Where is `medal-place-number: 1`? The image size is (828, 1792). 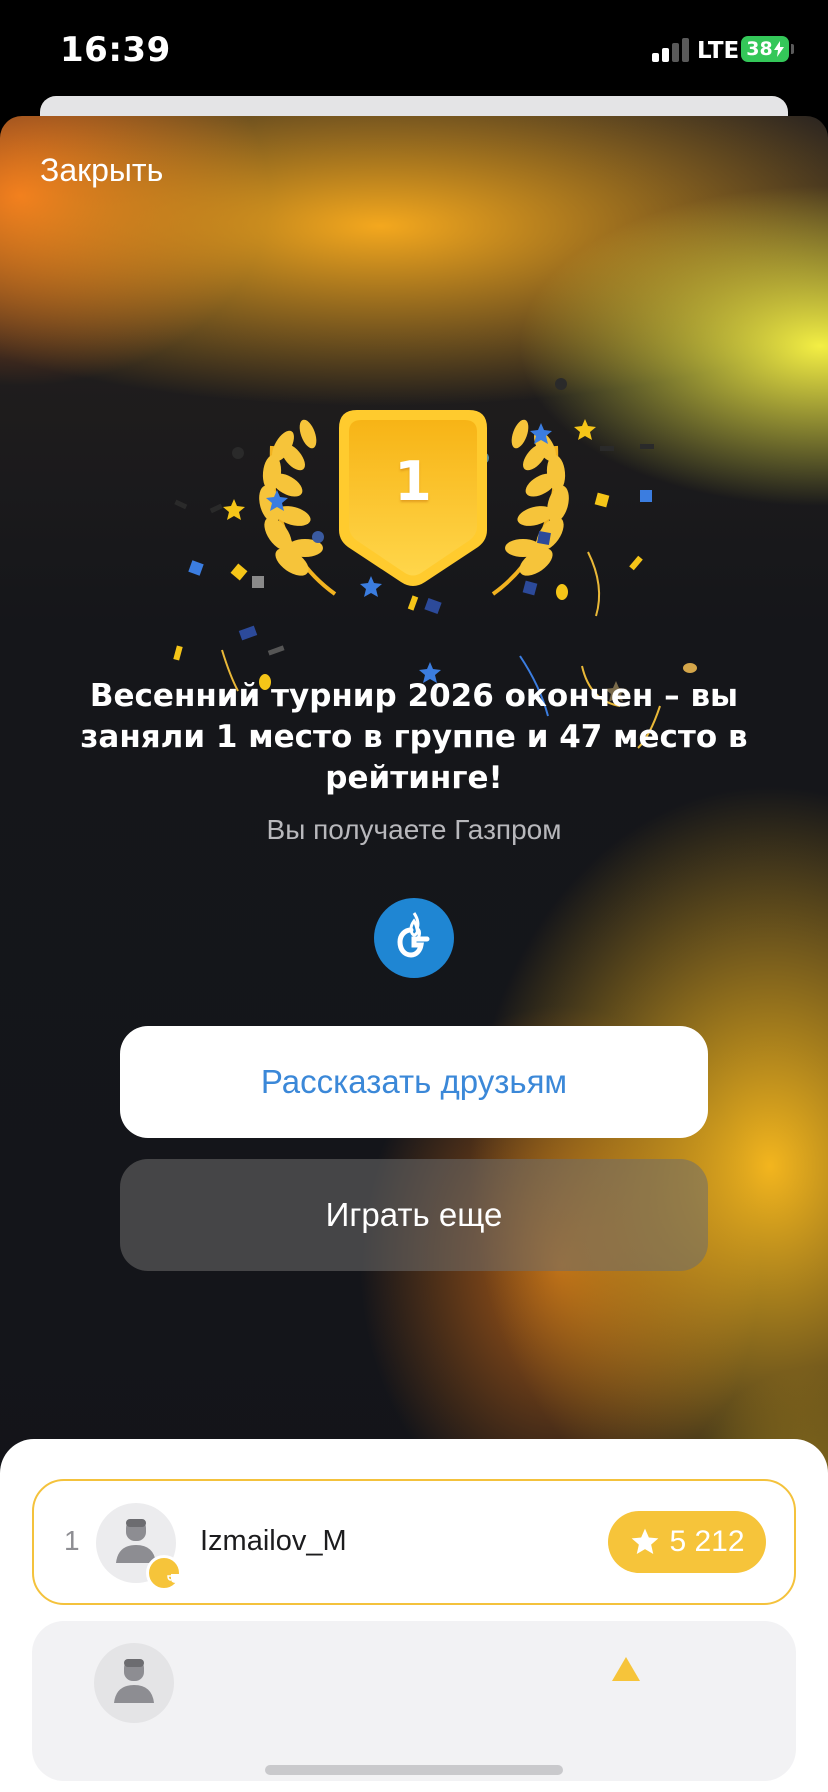 medal-place-number: 1 is located at coordinates (413, 481).